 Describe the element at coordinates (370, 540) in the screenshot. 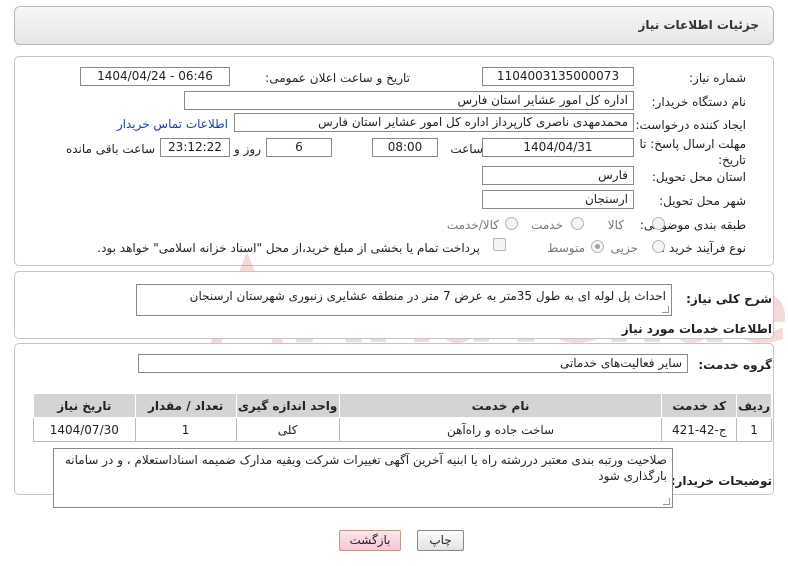

I see `back-button: بازگشت` at that location.